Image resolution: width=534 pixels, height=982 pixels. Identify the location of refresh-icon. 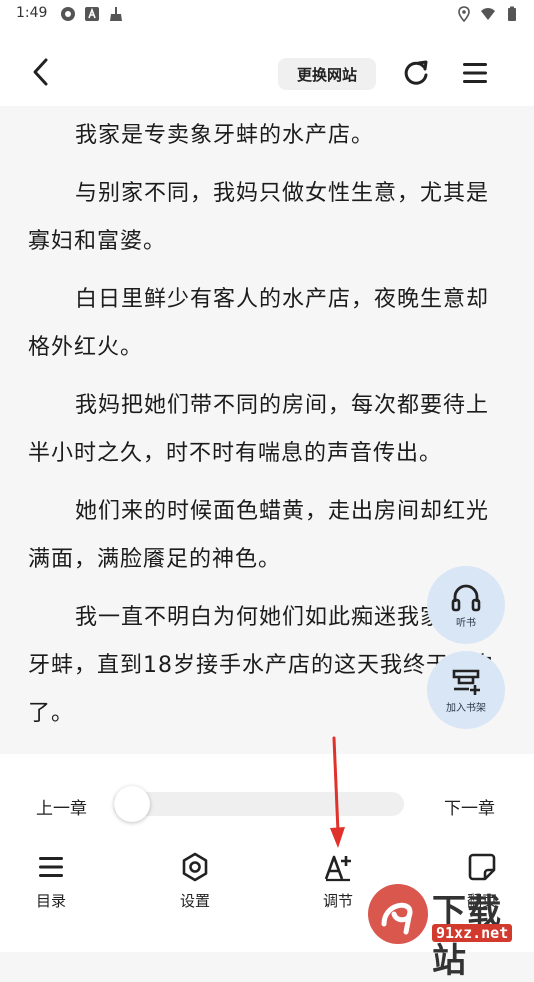
(416, 73).